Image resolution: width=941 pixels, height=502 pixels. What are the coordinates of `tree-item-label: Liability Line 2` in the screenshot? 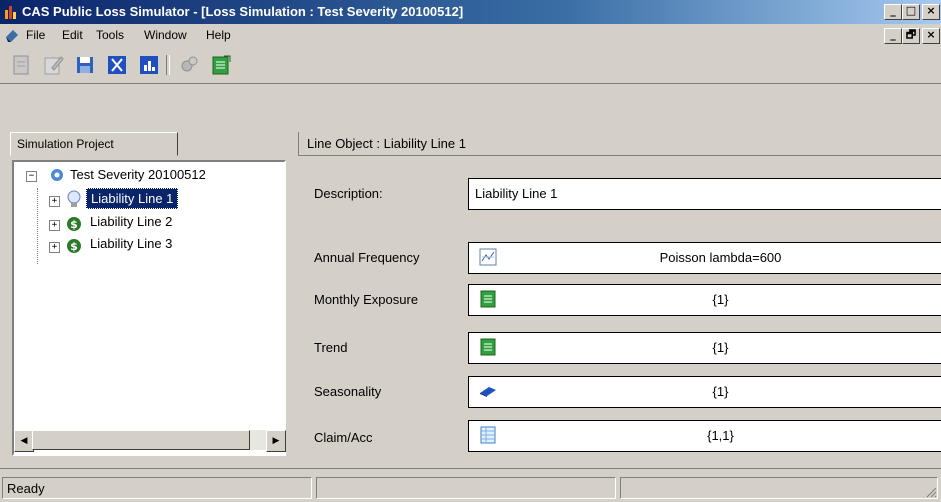 It's located at (131, 221).